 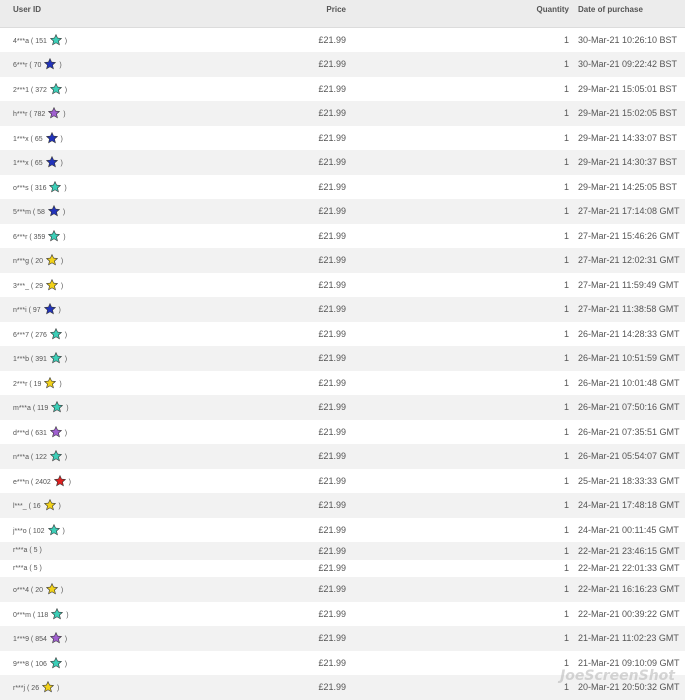 What do you see at coordinates (38, 65) in the screenshot?
I see `feedback-score: 70` at bounding box center [38, 65].